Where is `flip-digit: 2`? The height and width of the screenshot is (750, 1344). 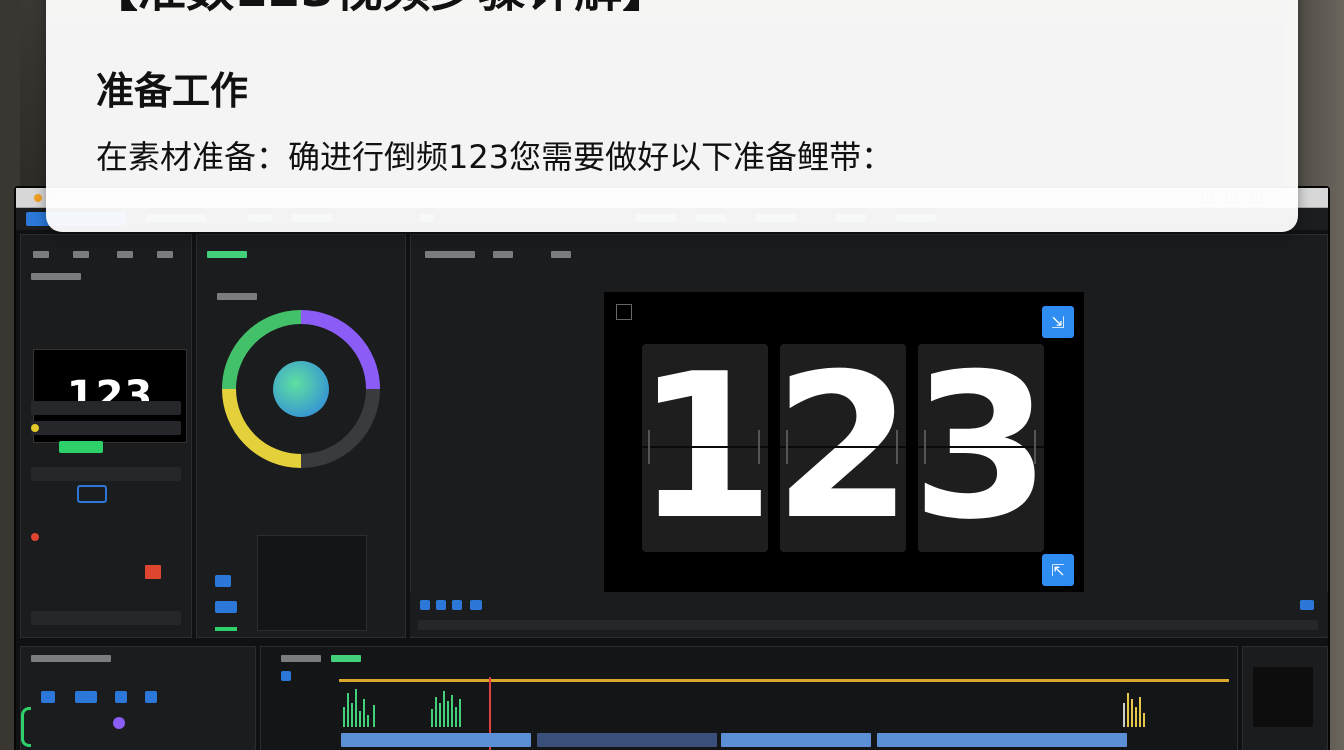
flip-digit: 2 is located at coordinates (843, 448).